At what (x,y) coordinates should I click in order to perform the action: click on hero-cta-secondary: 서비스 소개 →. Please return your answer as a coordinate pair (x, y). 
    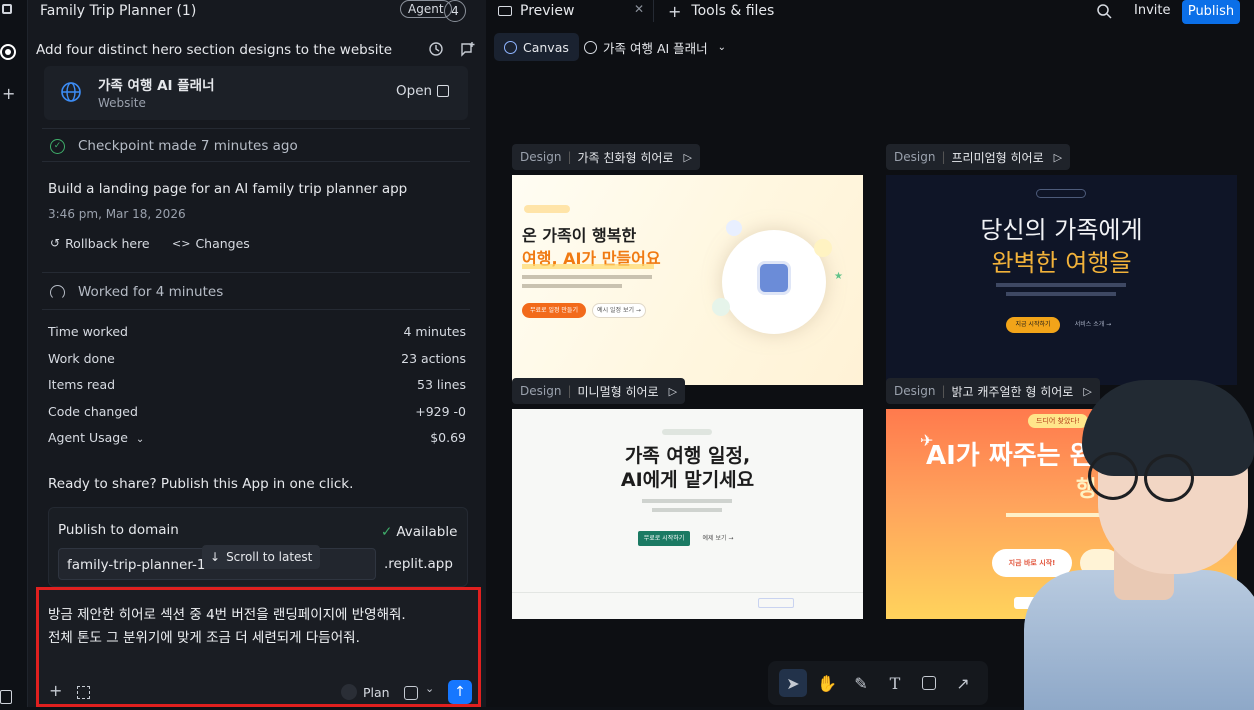
    Looking at the image, I should click on (1093, 325).